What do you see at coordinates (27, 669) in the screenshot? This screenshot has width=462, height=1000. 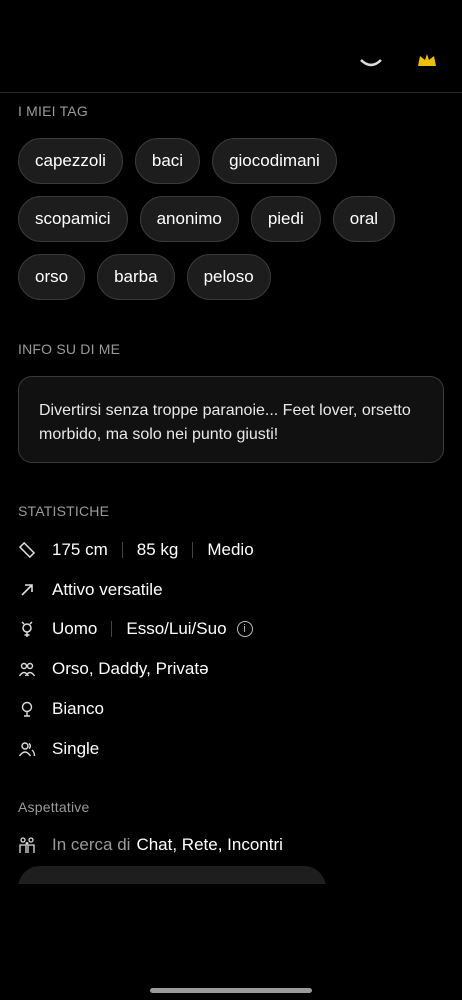 I see `people-icon` at bounding box center [27, 669].